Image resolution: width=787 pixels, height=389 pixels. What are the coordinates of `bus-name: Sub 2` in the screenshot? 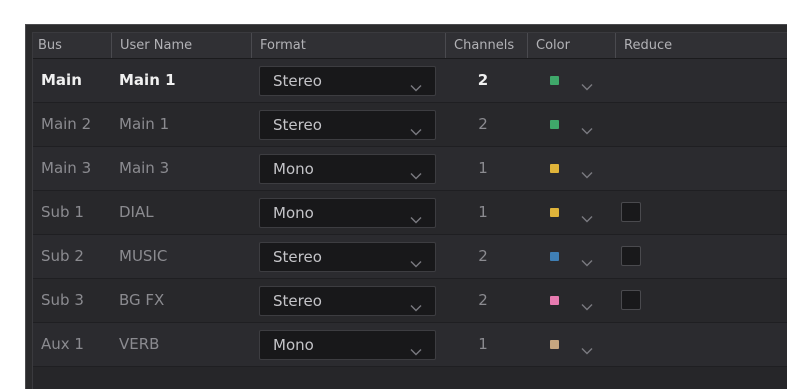 It's located at (62, 256).